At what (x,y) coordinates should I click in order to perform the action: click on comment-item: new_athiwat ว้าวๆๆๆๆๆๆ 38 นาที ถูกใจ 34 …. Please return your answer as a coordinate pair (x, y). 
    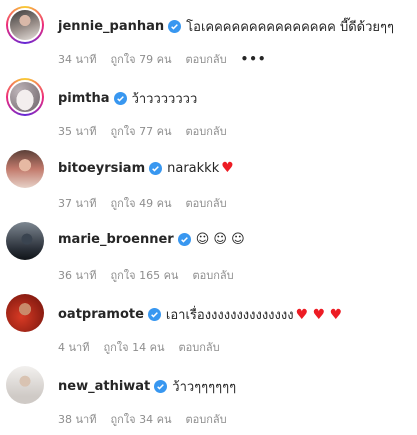
    Looking at the image, I should click on (208, 396).